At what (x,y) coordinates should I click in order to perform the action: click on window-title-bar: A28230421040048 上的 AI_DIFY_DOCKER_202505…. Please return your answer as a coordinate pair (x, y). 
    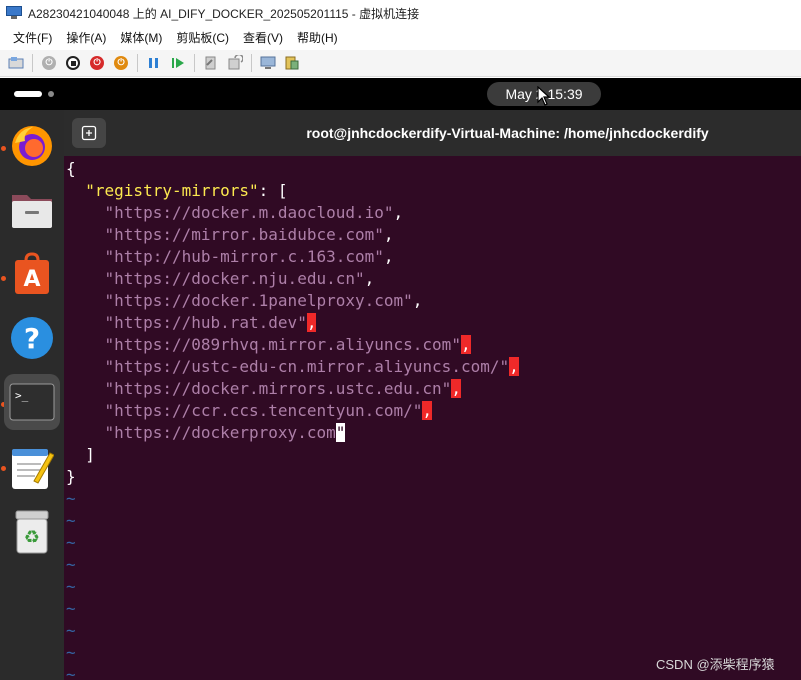
    Looking at the image, I should click on (400, 13).